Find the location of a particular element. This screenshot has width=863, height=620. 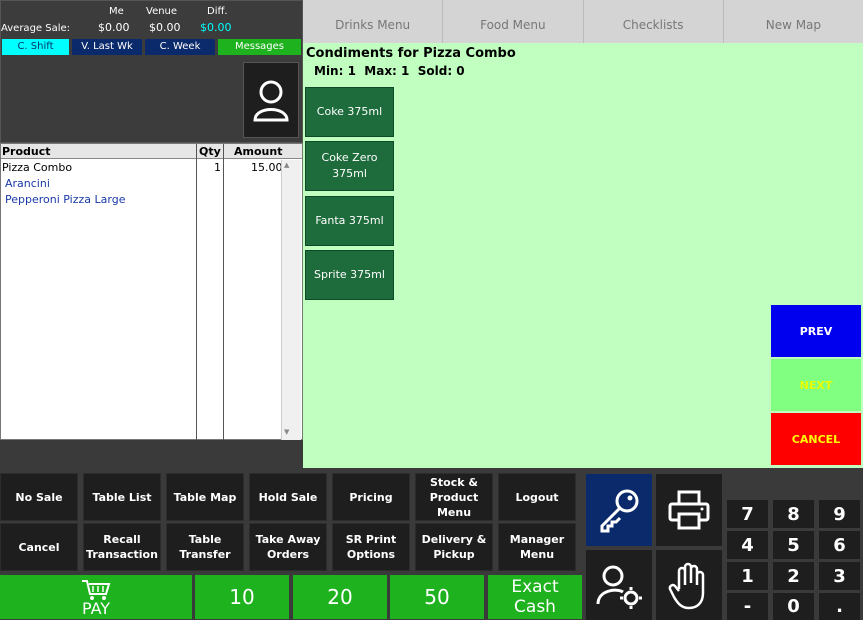

user-icon is located at coordinates (271, 101).